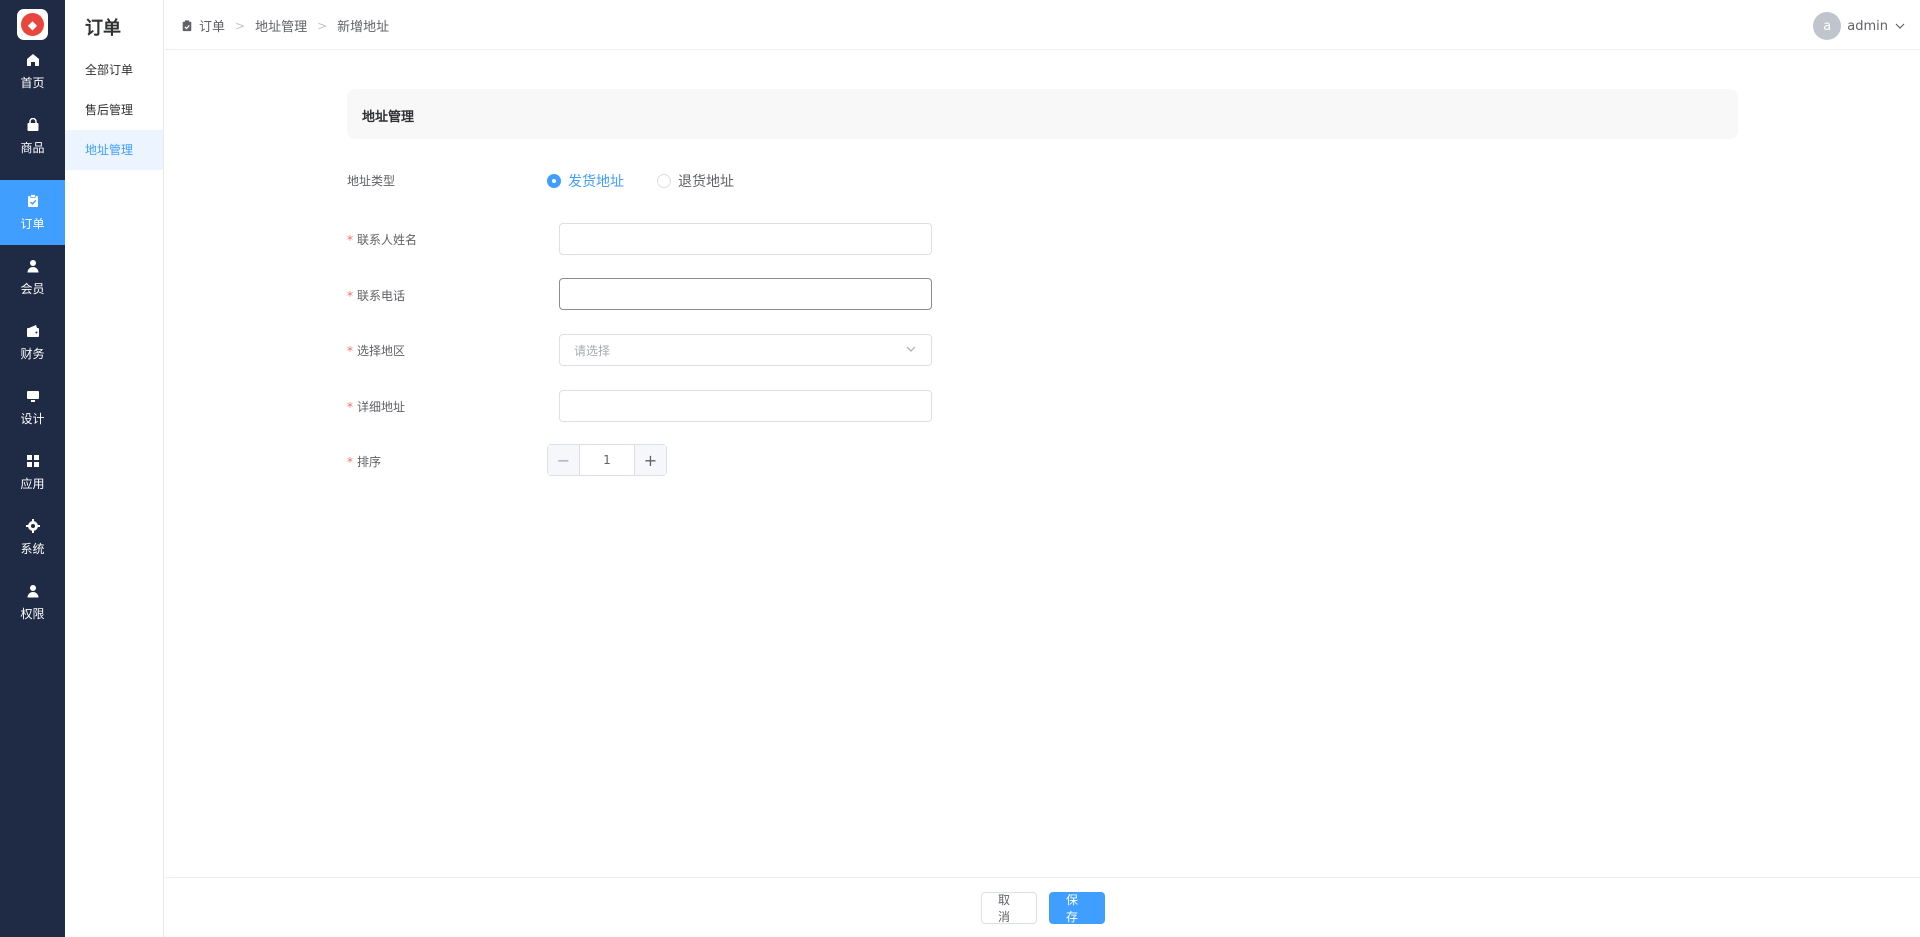  I want to click on radio-unchecked-icon, so click(664, 181).